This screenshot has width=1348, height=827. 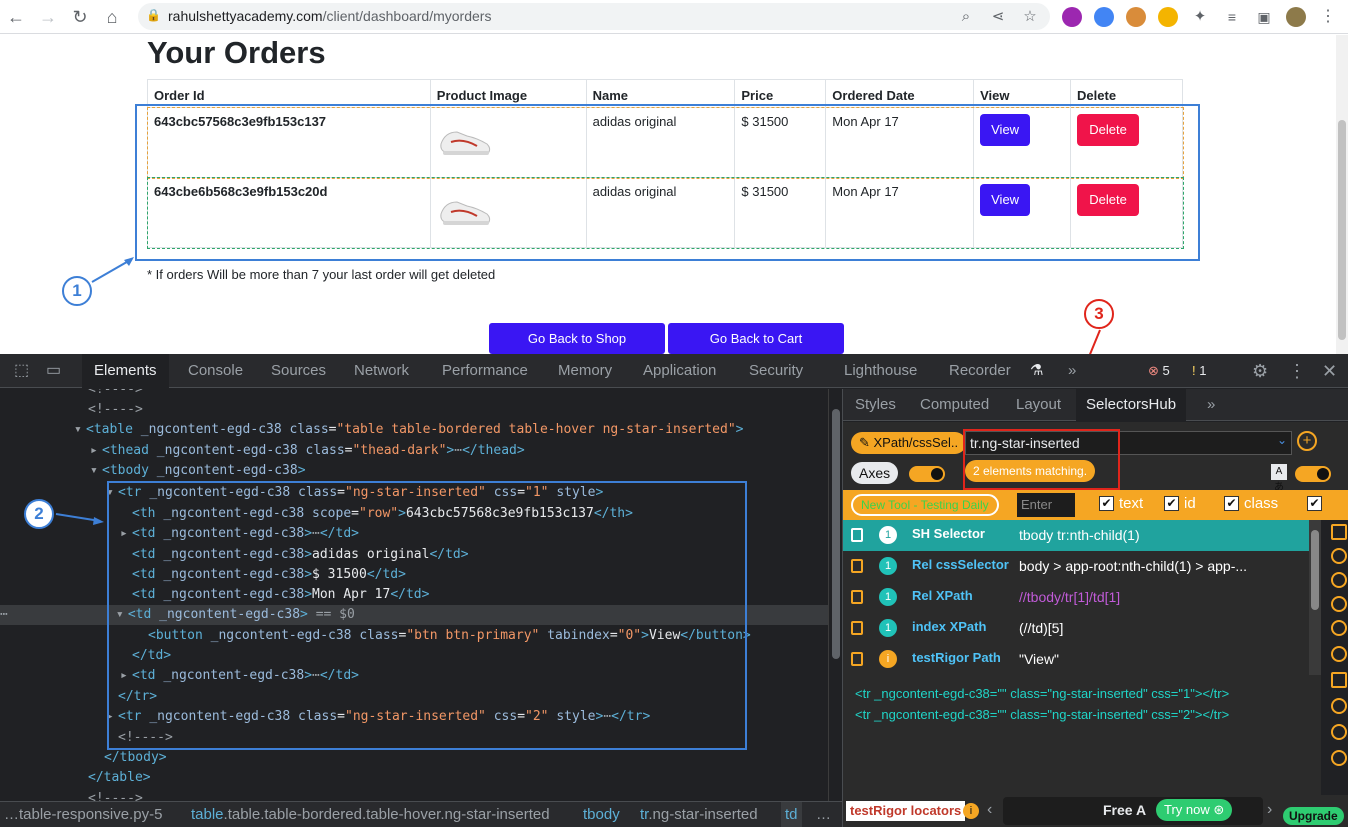 What do you see at coordinates (1133, 811) in the screenshot?
I see `promo-banner: Free A Try now ⊛` at bounding box center [1133, 811].